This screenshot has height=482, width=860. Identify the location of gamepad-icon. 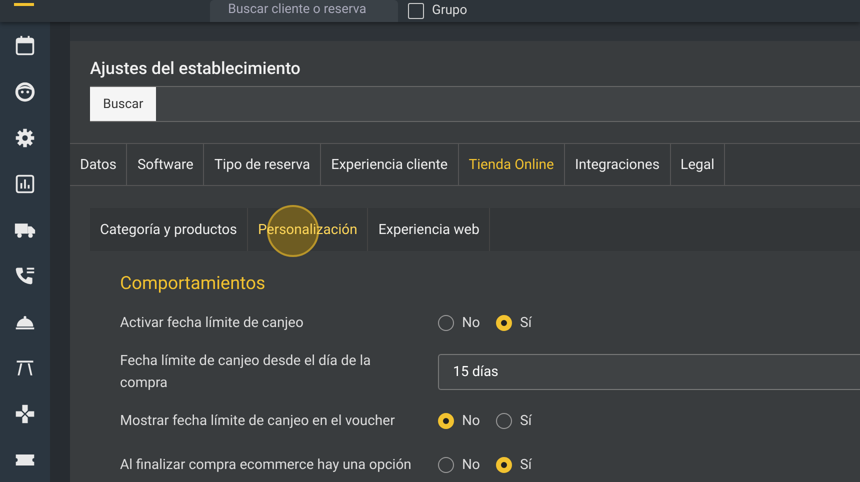
(25, 414).